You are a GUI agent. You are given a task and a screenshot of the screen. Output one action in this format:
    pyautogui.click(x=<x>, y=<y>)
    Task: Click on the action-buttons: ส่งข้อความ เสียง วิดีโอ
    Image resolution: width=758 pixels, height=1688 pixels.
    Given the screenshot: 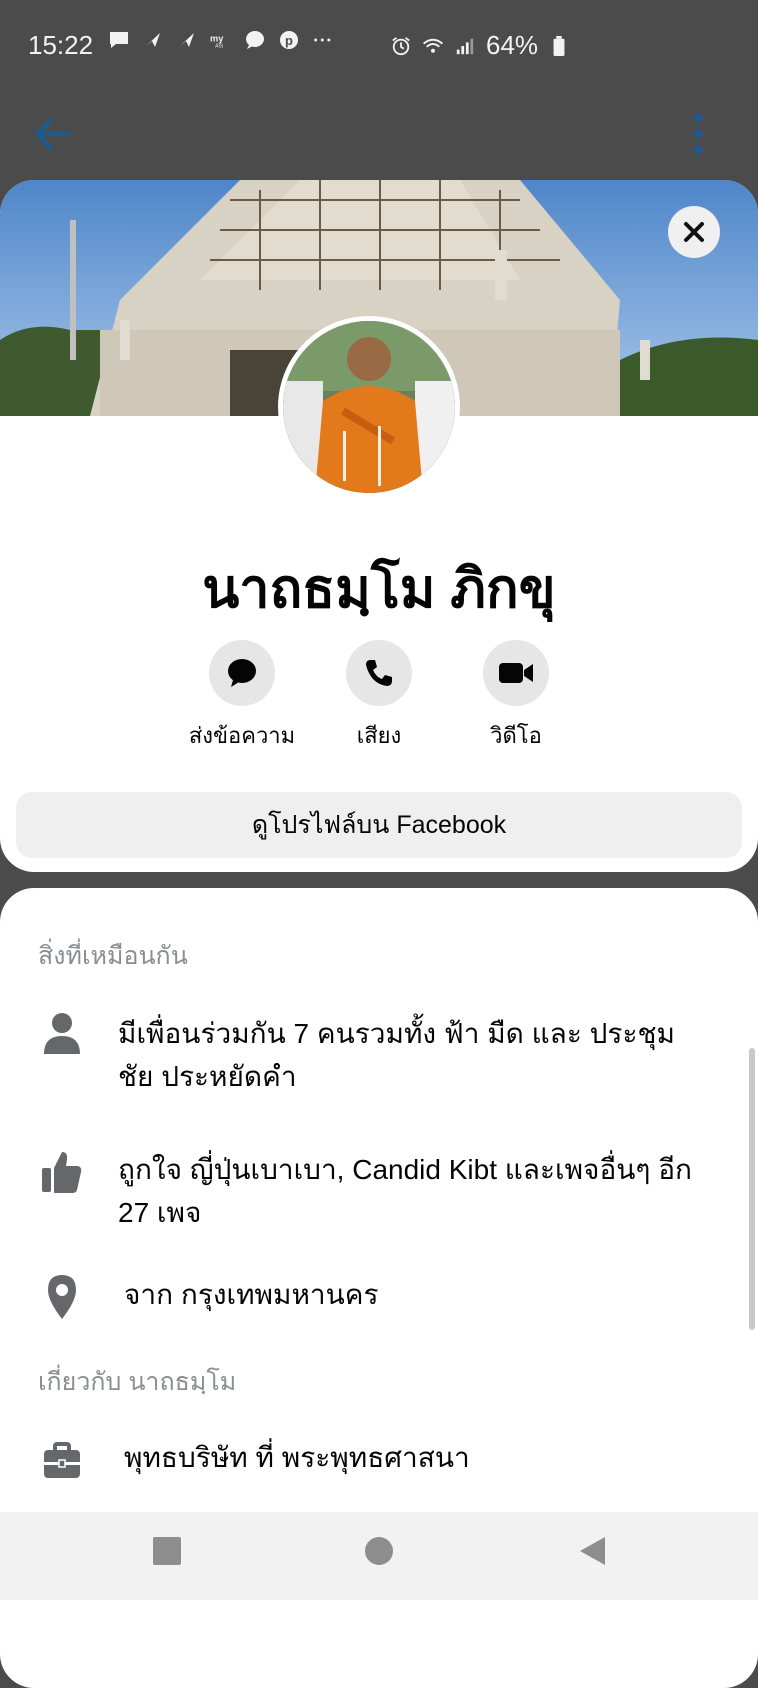 What is the action you would take?
    pyautogui.click(x=379, y=695)
    